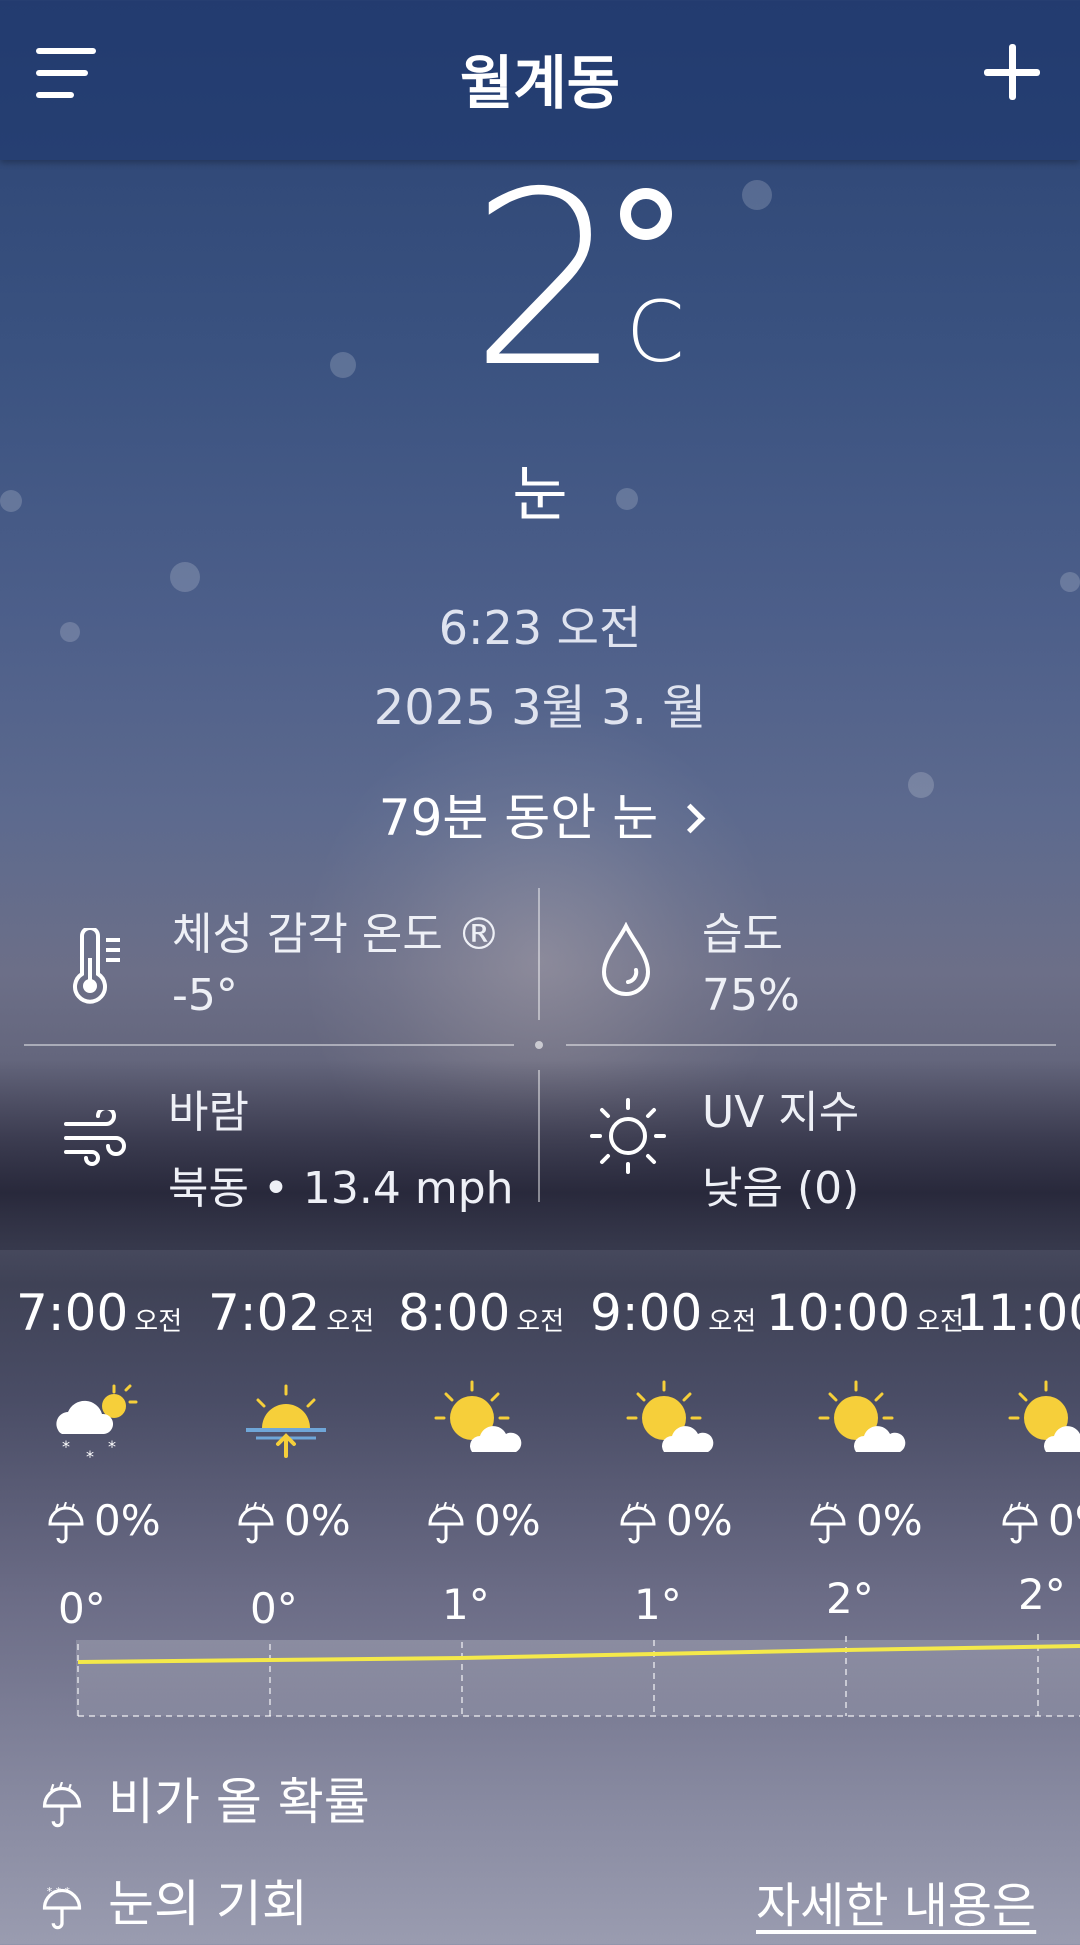 The image size is (1080, 1945). Describe the element at coordinates (690, 818) in the screenshot. I see `chevron-right-icon` at that location.